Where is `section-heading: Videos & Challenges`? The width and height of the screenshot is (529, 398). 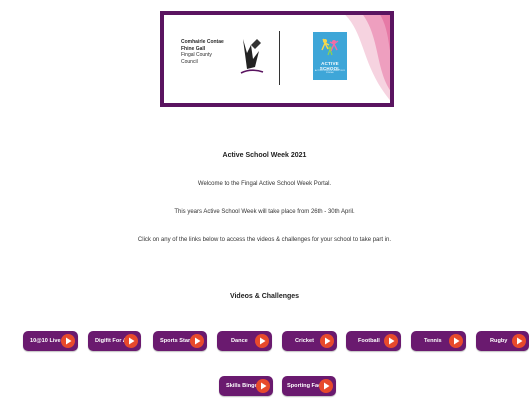 section-heading: Videos & Challenges is located at coordinates (264, 296).